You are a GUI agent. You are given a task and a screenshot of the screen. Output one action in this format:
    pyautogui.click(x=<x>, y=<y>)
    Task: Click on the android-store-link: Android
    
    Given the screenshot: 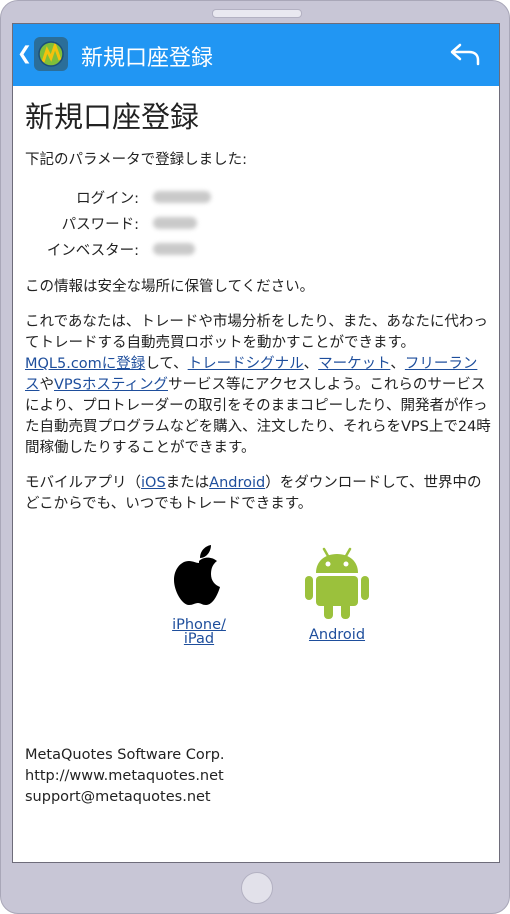 What is the action you would take?
    pyautogui.click(x=337, y=593)
    